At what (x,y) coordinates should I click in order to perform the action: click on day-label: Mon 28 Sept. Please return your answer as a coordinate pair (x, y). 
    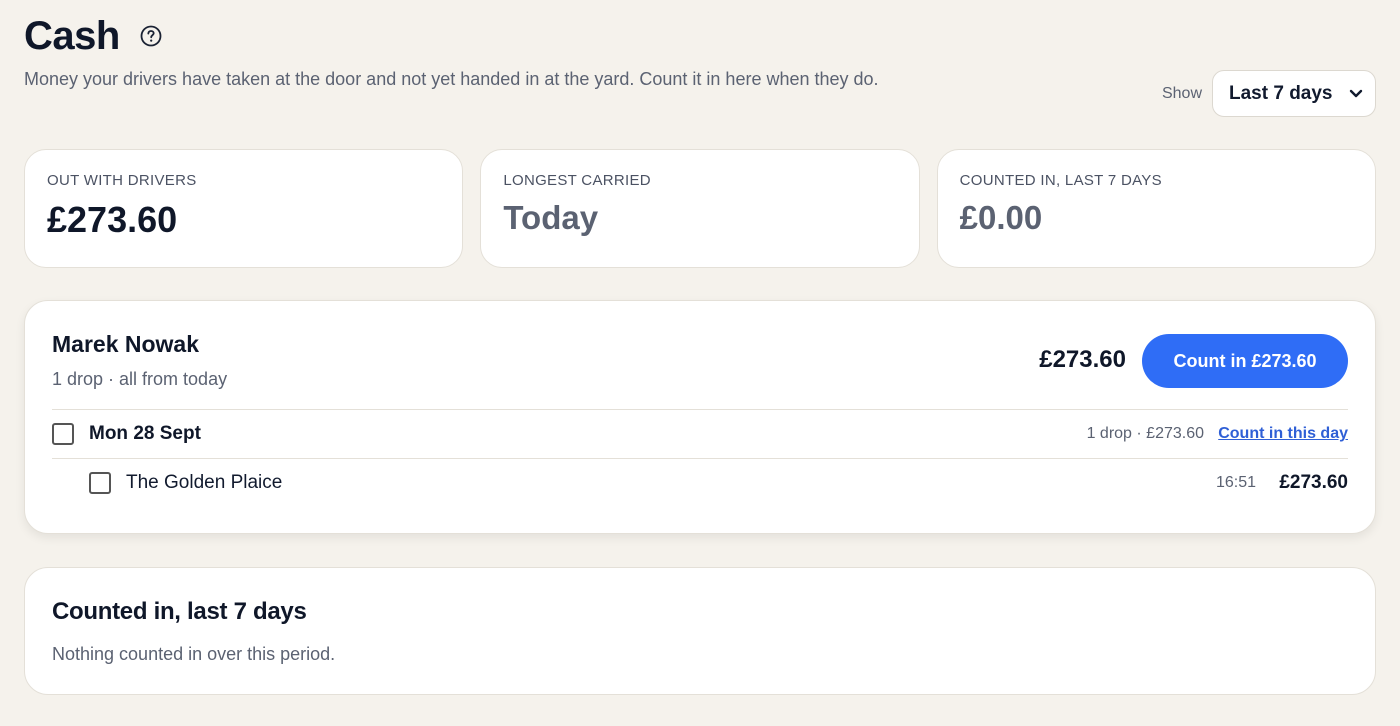
    Looking at the image, I should click on (145, 433).